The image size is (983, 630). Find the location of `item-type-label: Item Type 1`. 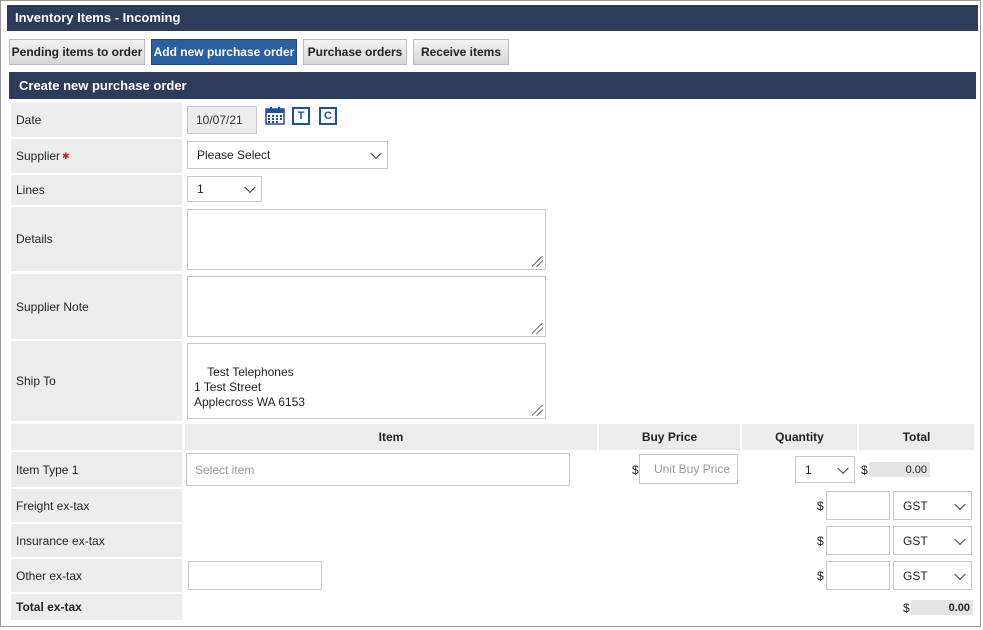

item-type-label: Item Type 1 is located at coordinates (96, 469).